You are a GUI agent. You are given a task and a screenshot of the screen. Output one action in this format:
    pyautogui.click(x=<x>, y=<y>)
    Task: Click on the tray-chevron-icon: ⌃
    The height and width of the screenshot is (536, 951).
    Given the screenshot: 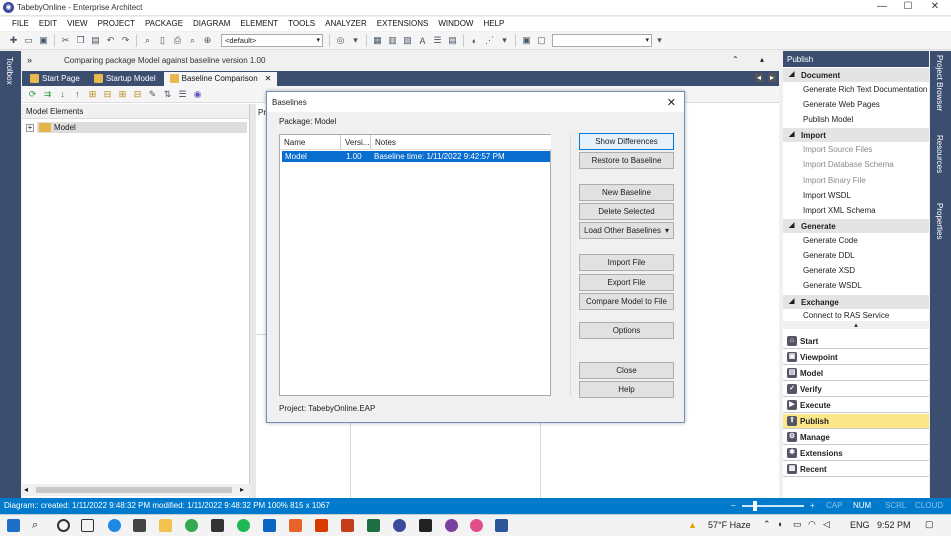 What is the action you would take?
    pyautogui.click(x=767, y=524)
    